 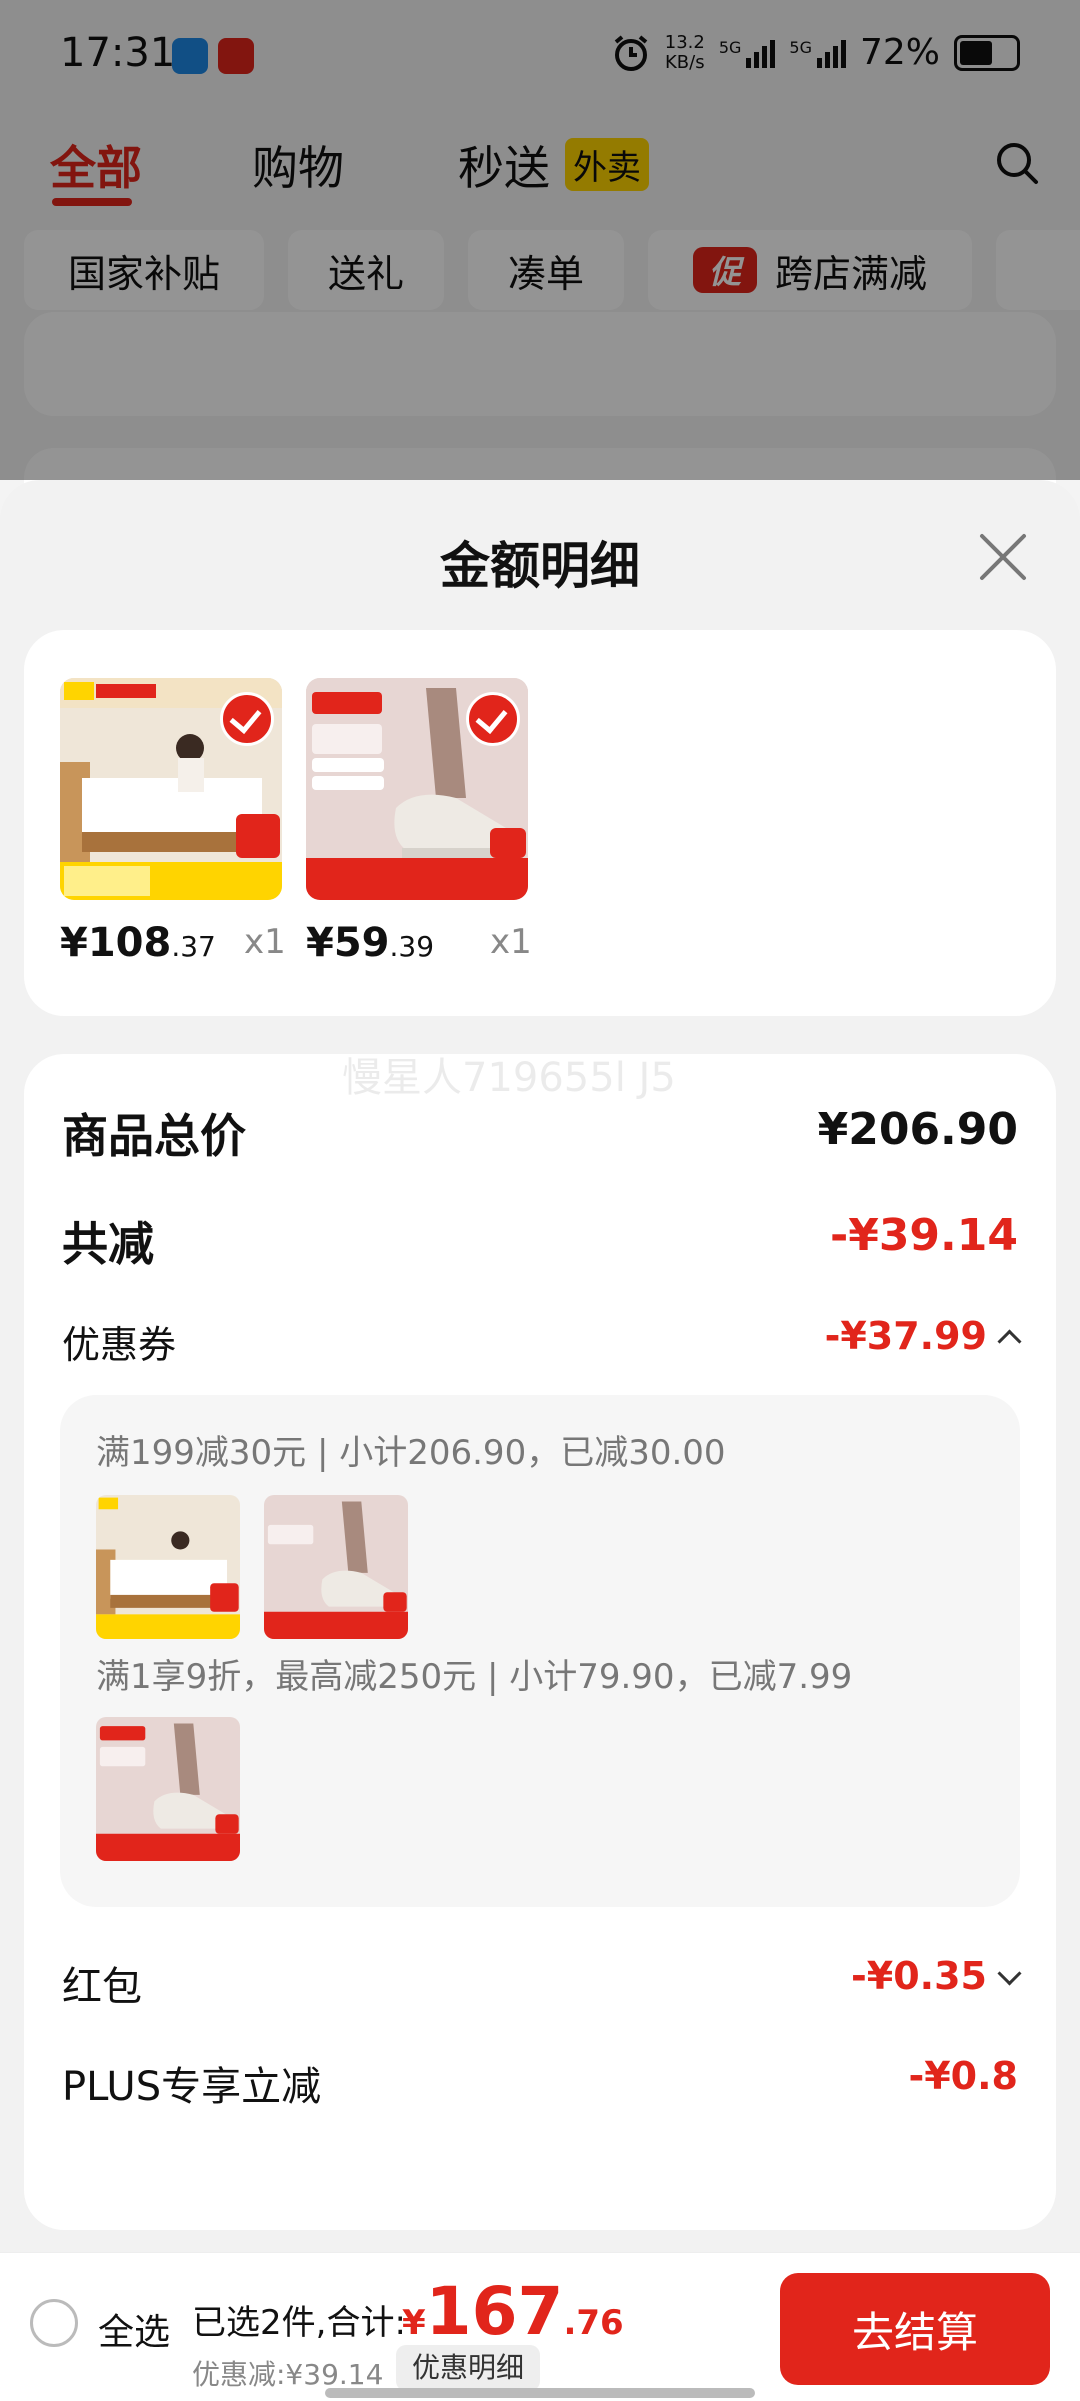 What do you see at coordinates (299, 2323) in the screenshot?
I see `selected-summary: 已选2件,合计:` at bounding box center [299, 2323].